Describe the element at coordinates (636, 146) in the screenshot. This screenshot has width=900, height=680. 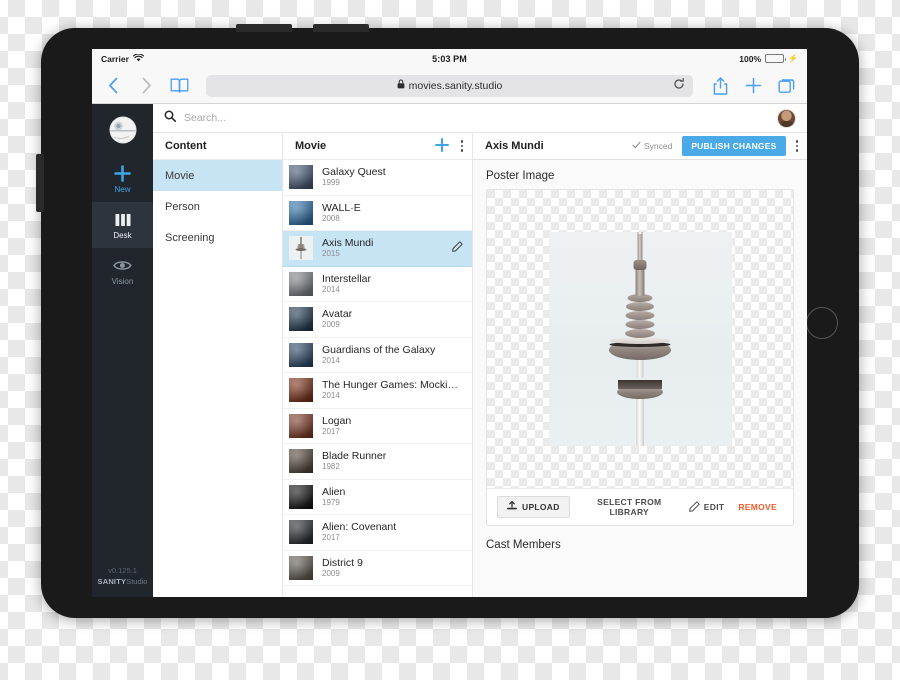
I see `check-icon` at that location.